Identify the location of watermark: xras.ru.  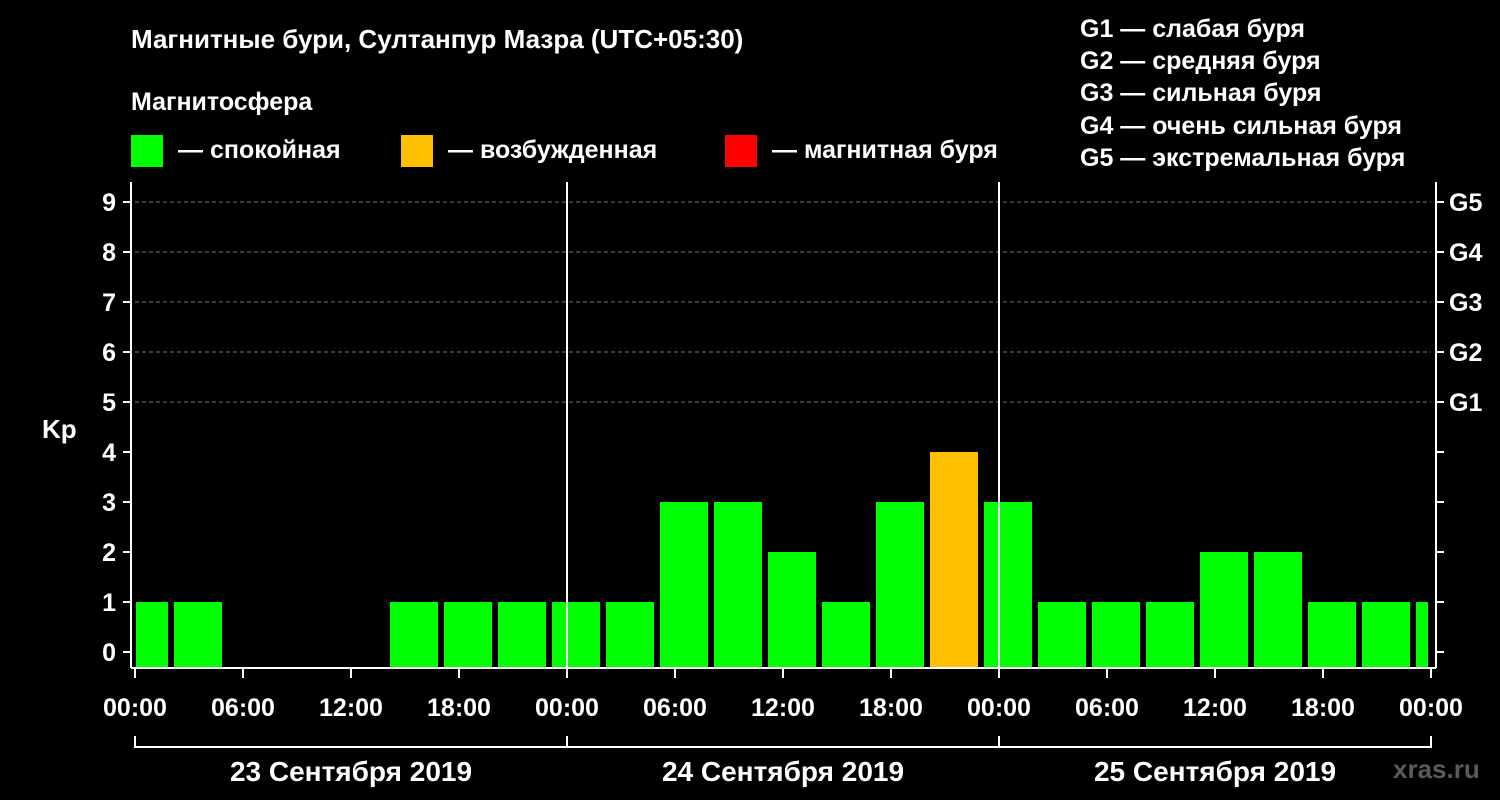
(1436, 769).